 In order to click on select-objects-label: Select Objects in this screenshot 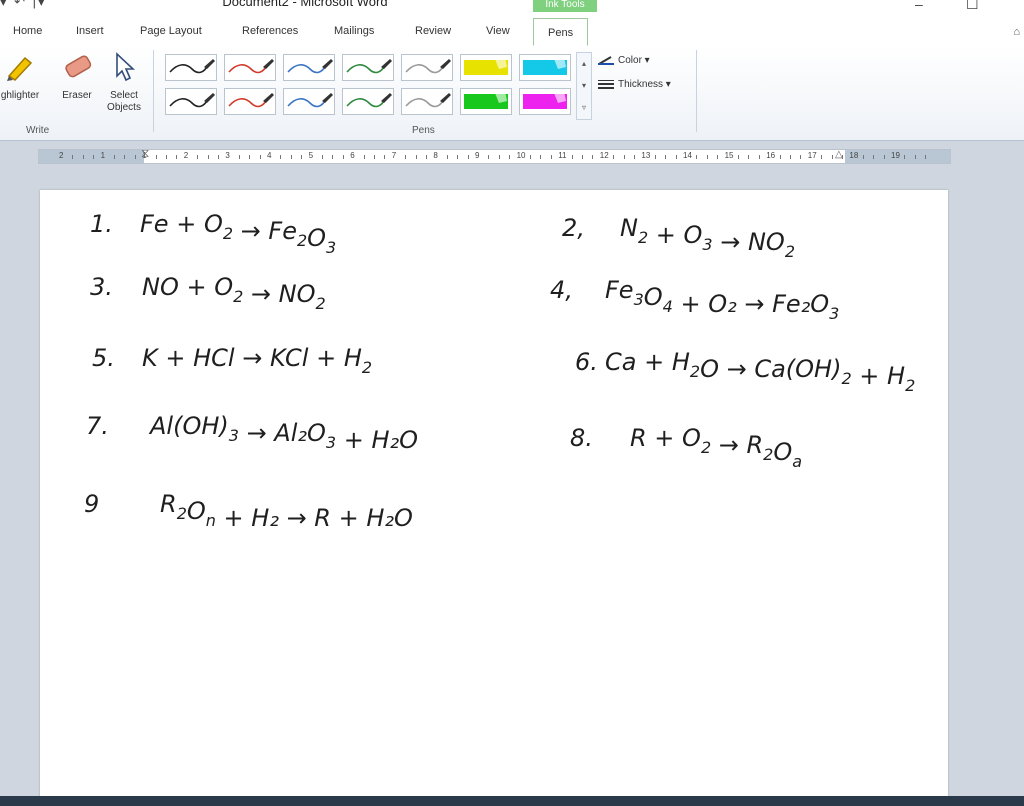, I will do `click(124, 101)`.